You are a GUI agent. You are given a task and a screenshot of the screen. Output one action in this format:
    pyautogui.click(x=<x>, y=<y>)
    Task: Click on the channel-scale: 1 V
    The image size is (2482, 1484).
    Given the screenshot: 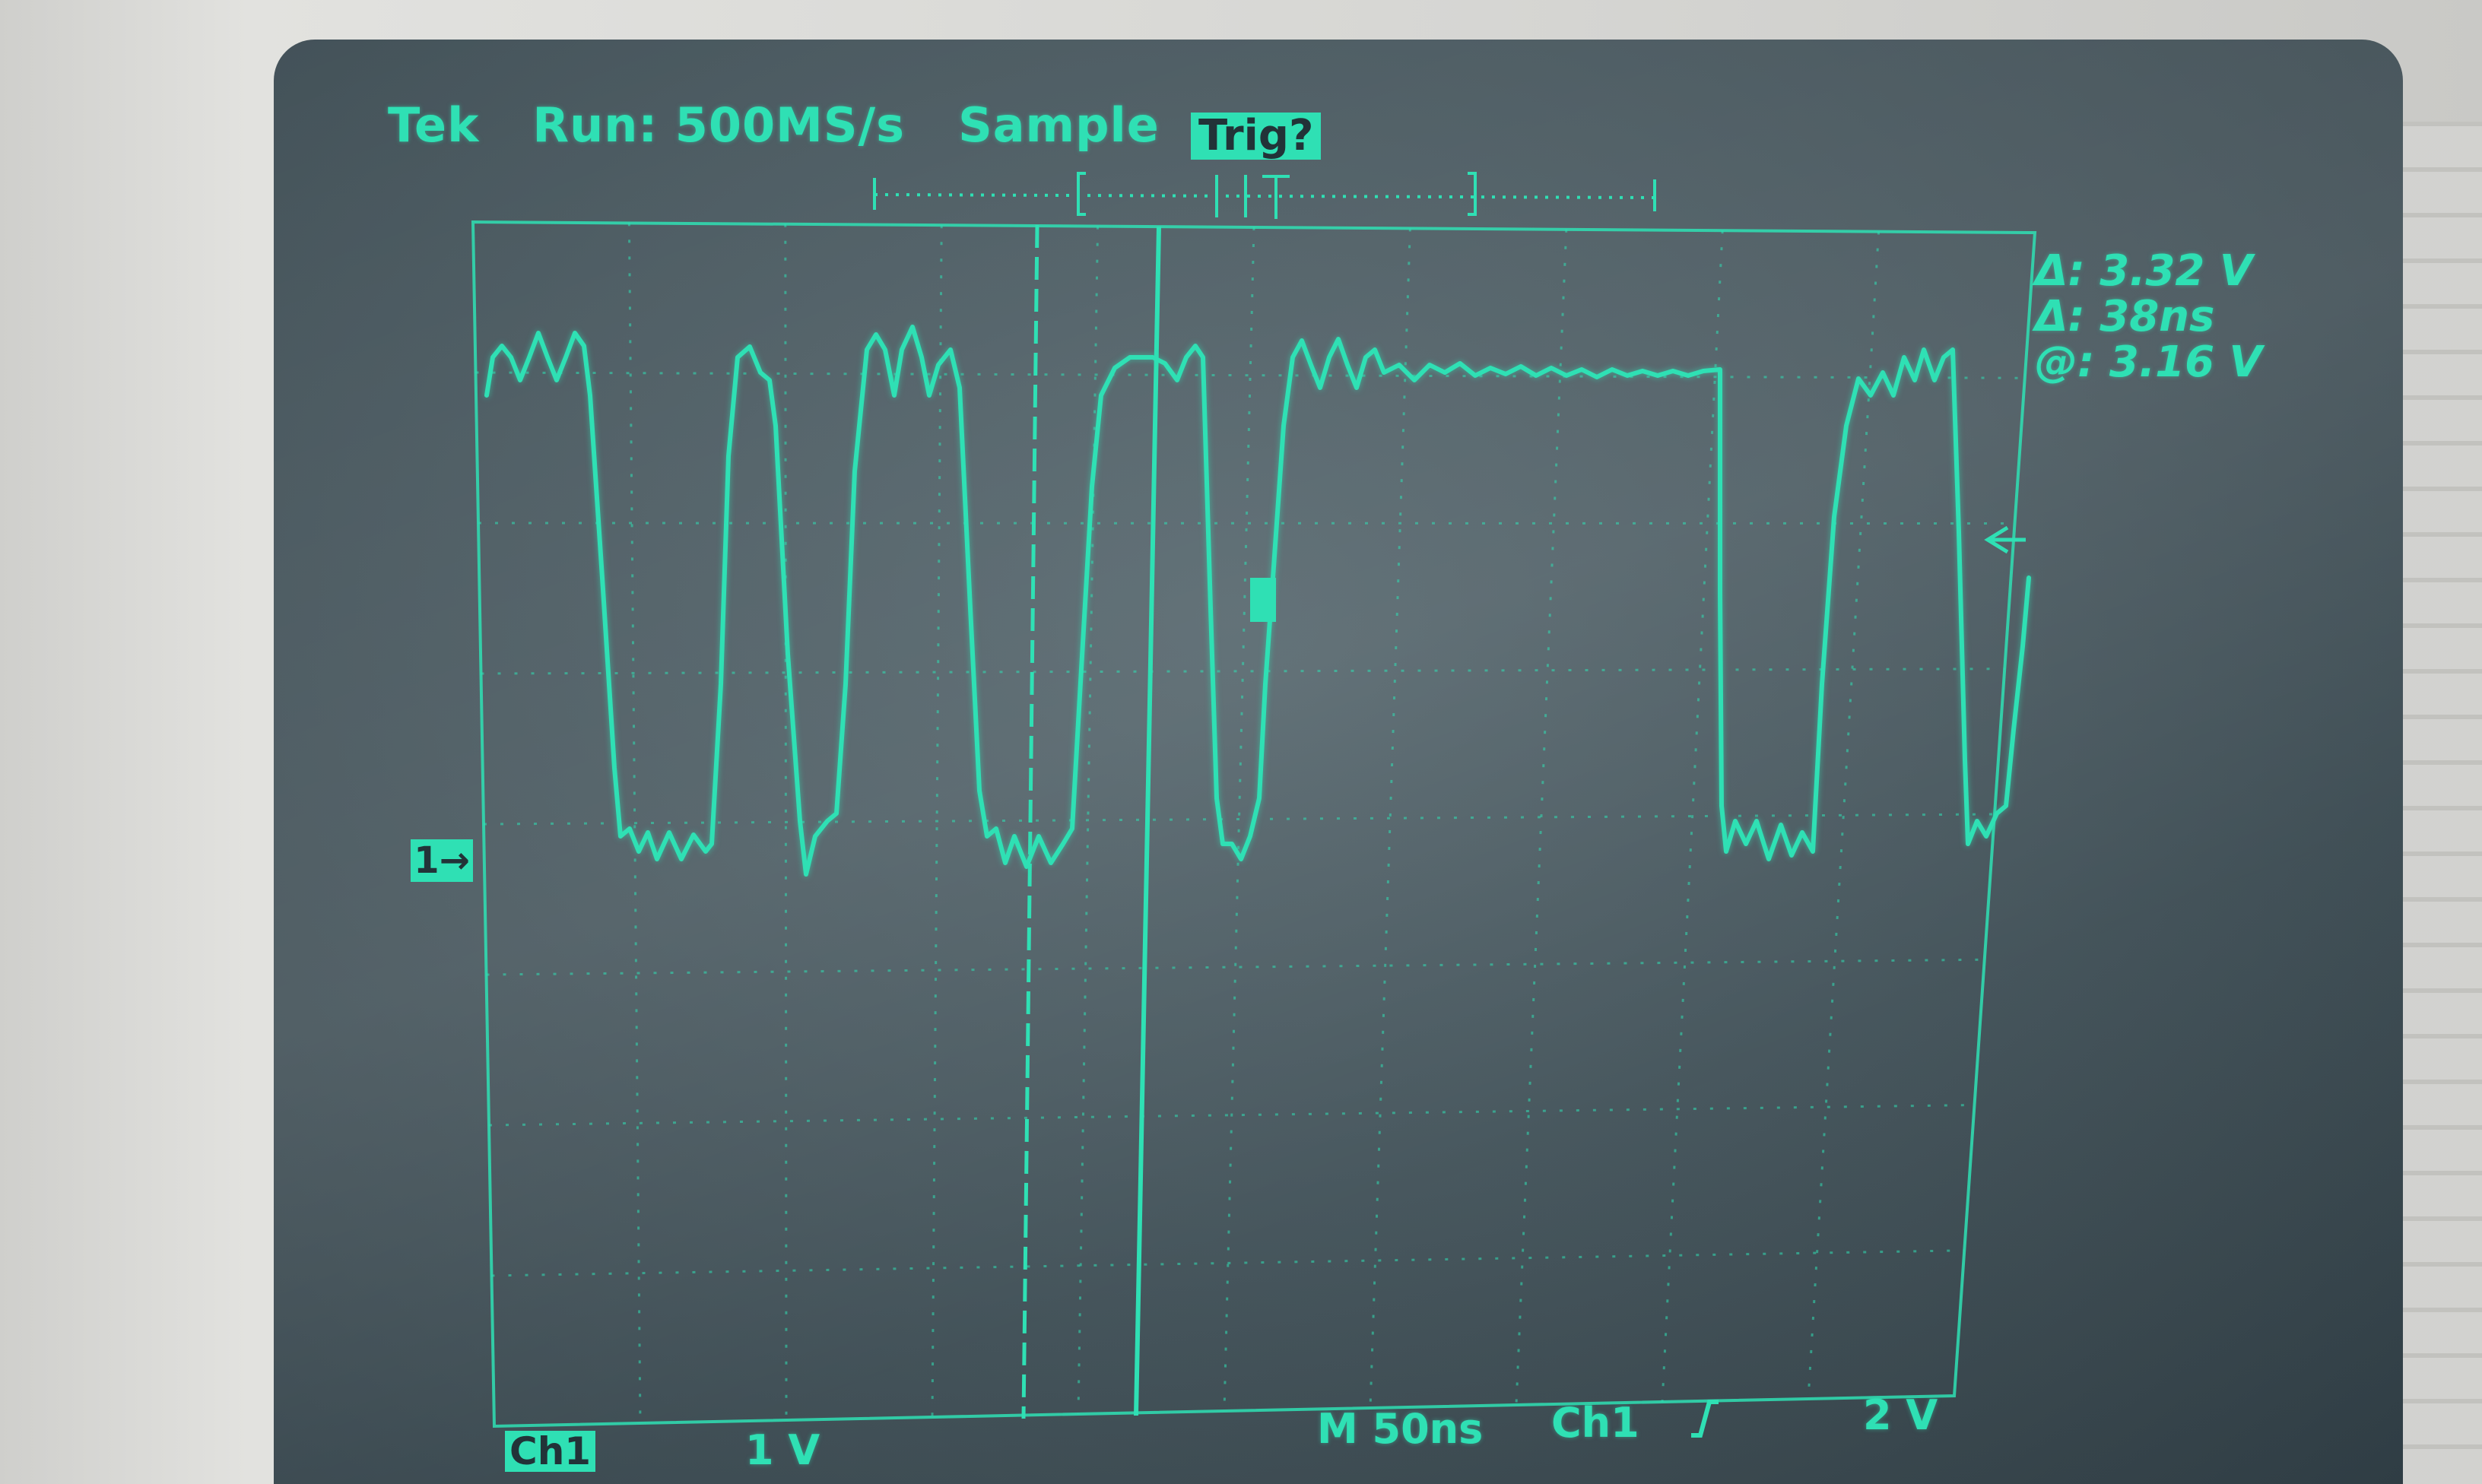 What is the action you would take?
    pyautogui.click(x=782, y=1450)
    